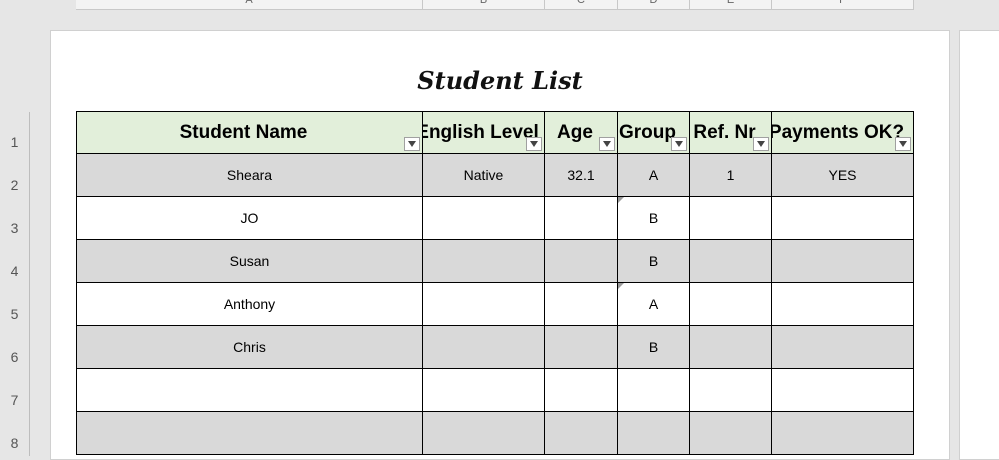 The width and height of the screenshot is (999, 460). Describe the element at coordinates (724, 132) in the screenshot. I see `header-label: Ref. Nr` at that location.